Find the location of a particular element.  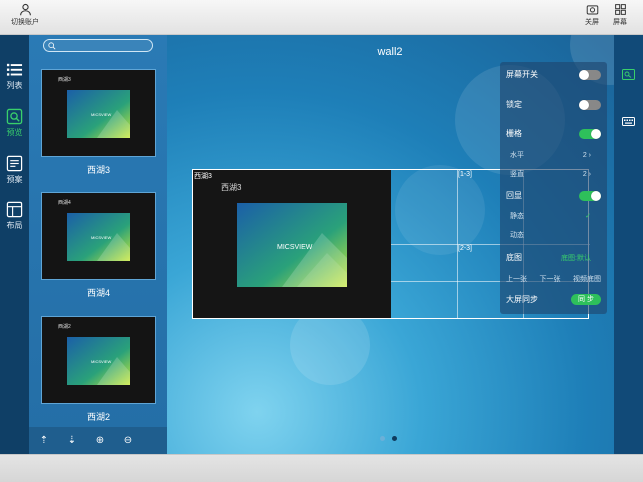

layout-icon is located at coordinates (14, 209).